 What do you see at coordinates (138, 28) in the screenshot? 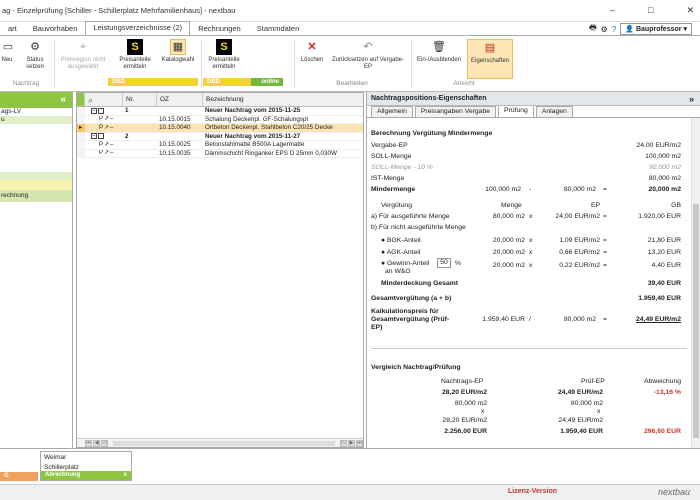
I see `tab-leistungsverzeichnisse: Leistungsverzeichnisse (2)` at bounding box center [138, 28].